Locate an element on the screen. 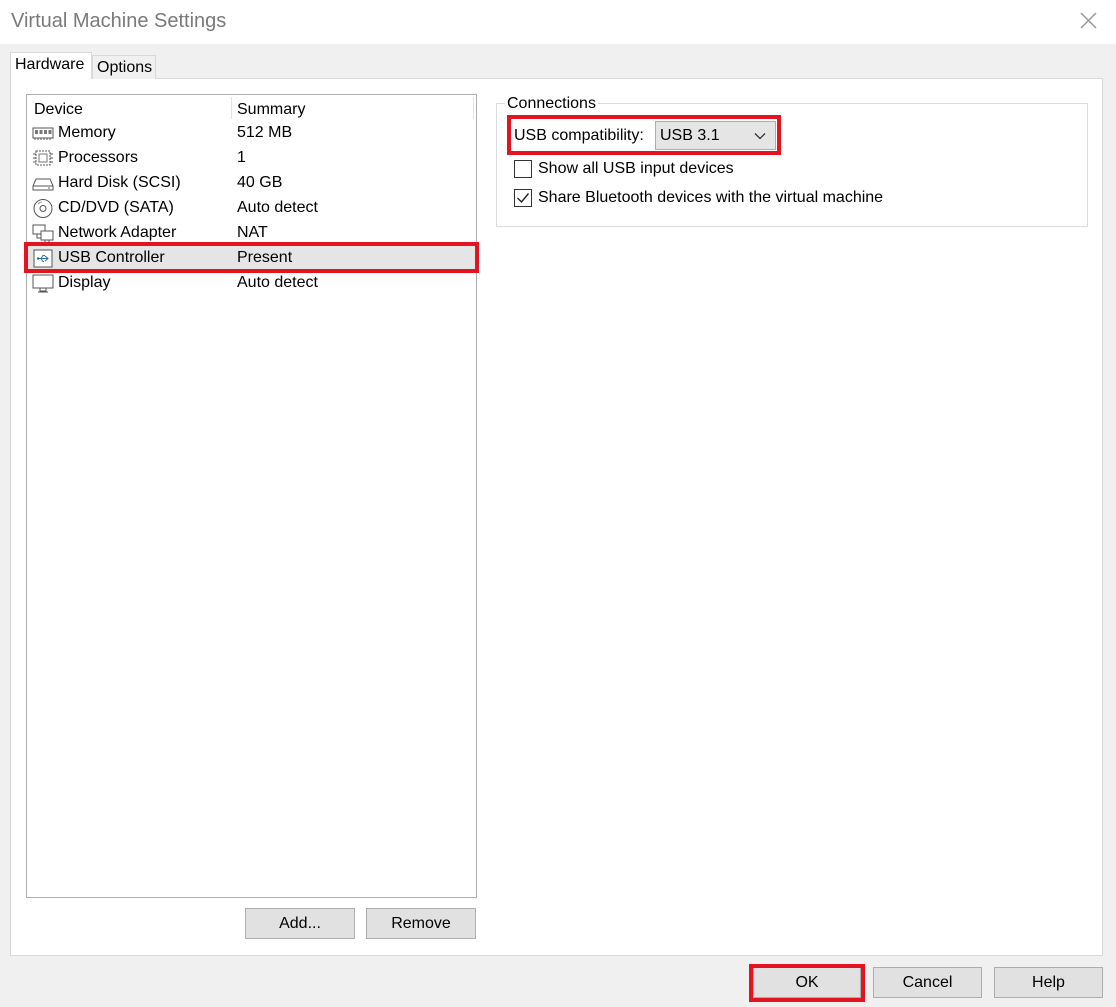 This screenshot has width=1116, height=1007. network-adapter-icon is located at coordinates (43, 233).